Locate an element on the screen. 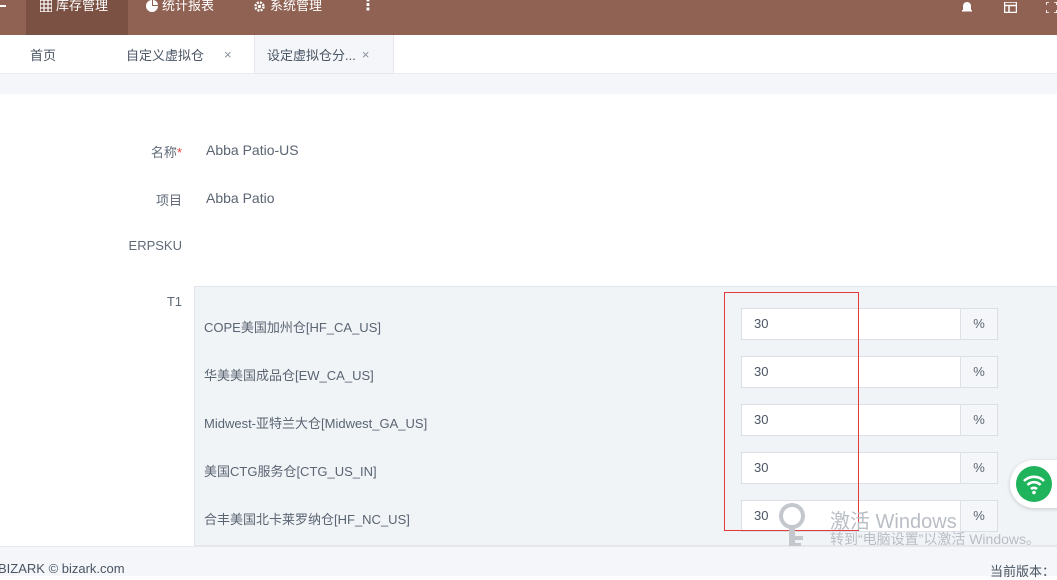 This screenshot has width=1057, height=580. t1-label: T1 is located at coordinates (174, 301).